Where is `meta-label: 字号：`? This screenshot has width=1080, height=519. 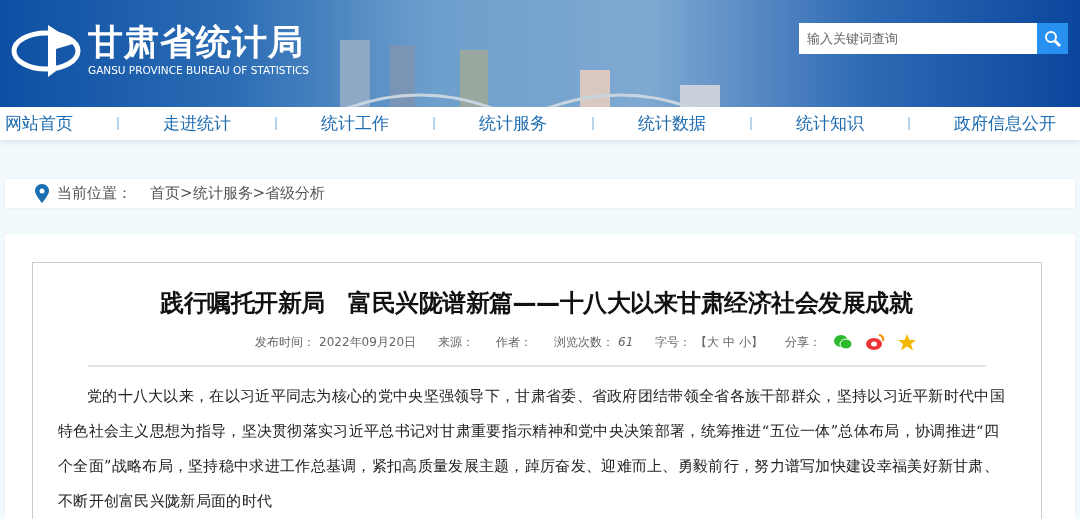
meta-label: 字号： is located at coordinates (673, 342).